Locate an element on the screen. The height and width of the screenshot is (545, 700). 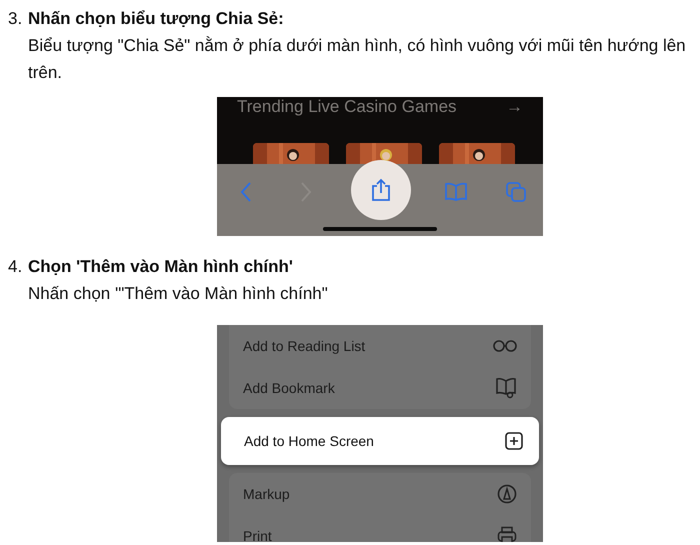
menu-item: Print is located at coordinates (380, 528).